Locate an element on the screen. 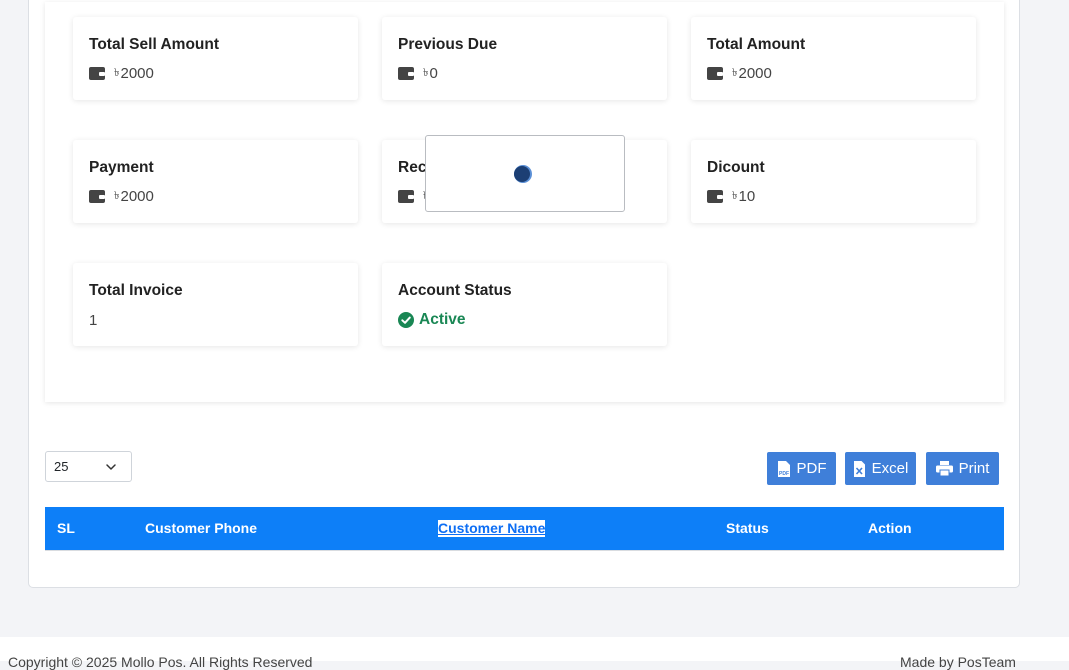 The image size is (1069, 670). page-size-value: 25 is located at coordinates (61, 466).